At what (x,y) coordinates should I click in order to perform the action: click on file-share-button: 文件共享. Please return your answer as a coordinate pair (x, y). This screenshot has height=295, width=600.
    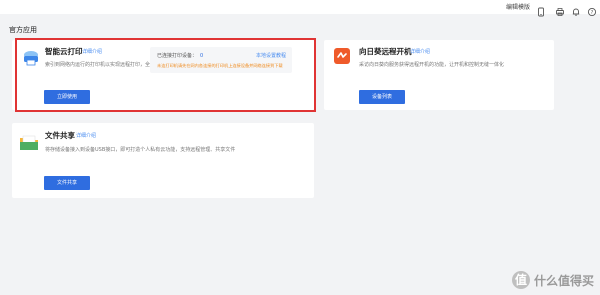
    Looking at the image, I should click on (67, 183).